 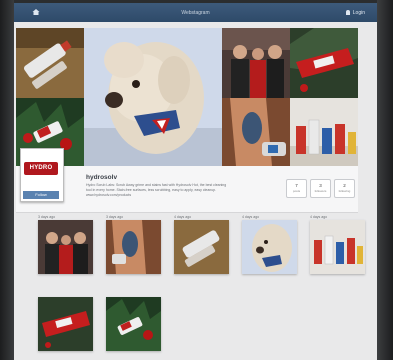 I want to click on top-navigation-bar: Webstagram Login, so click(x=195, y=12).